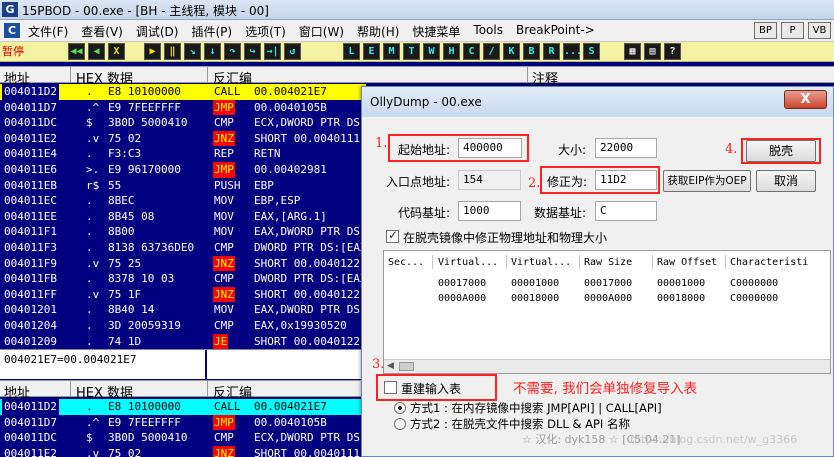  What do you see at coordinates (378, 31) in the screenshot?
I see `menu-help: 帮助(H)` at bounding box center [378, 31].